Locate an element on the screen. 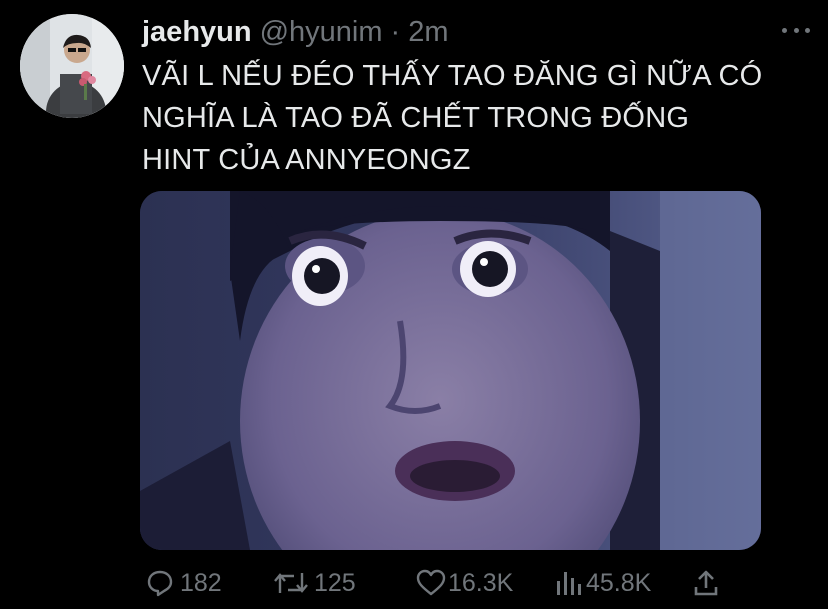 This screenshot has height=609, width=828. reply-button: 182 is located at coordinates (184, 583).